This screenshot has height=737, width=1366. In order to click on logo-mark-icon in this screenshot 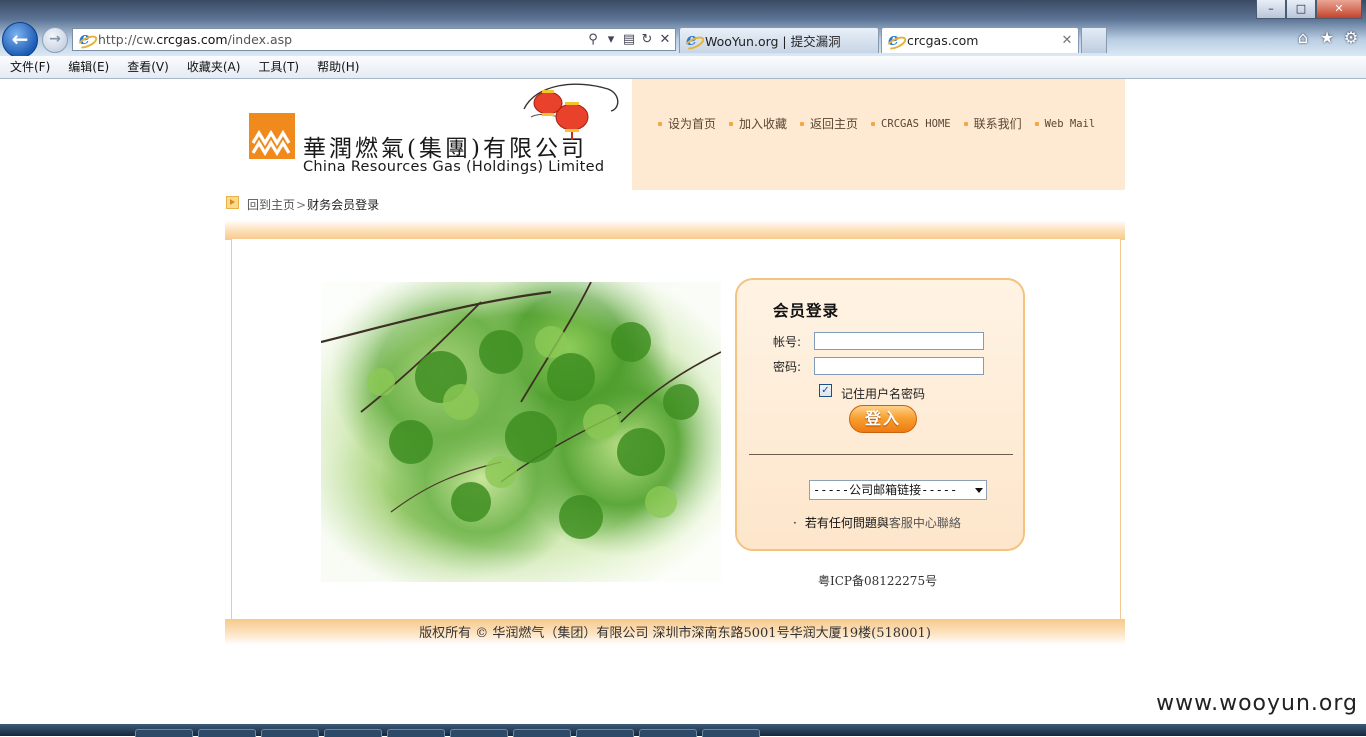, I will do `click(272, 136)`.